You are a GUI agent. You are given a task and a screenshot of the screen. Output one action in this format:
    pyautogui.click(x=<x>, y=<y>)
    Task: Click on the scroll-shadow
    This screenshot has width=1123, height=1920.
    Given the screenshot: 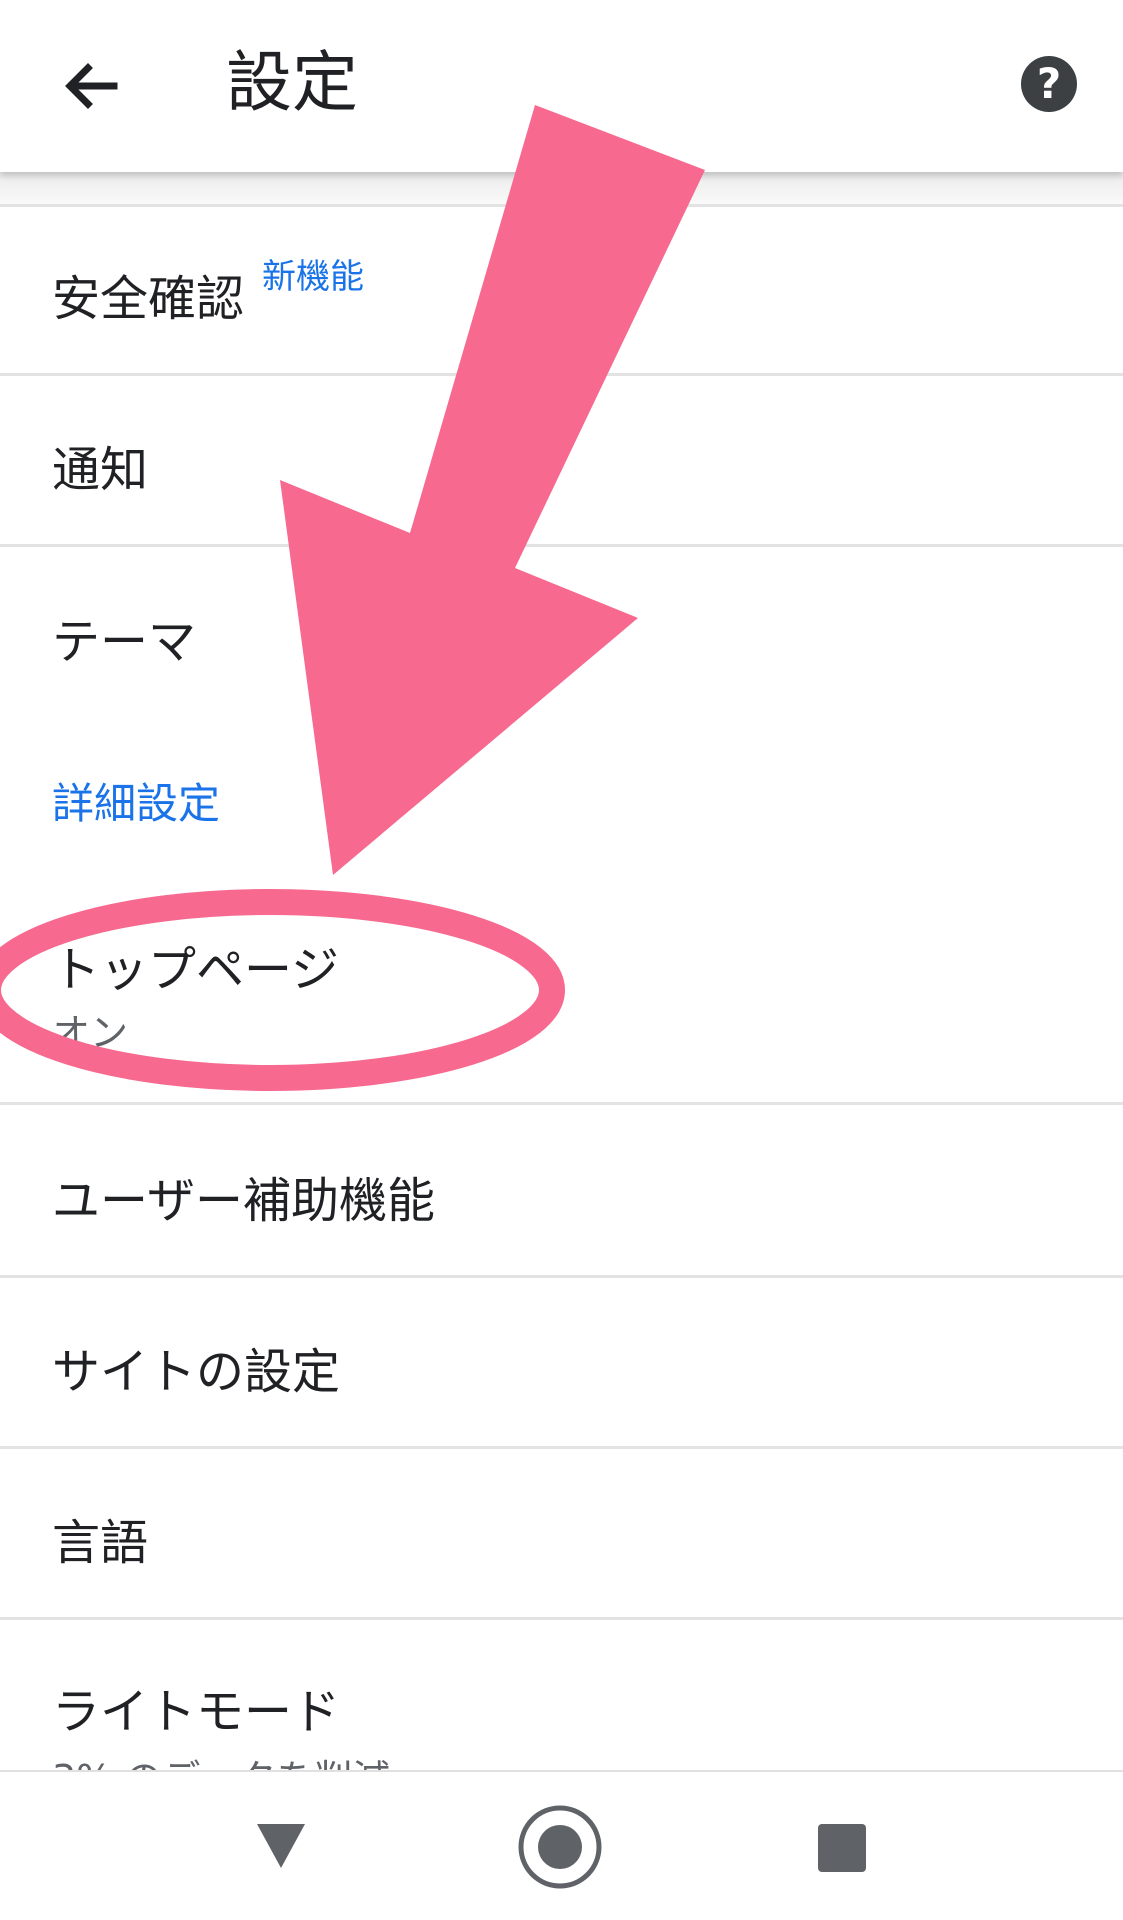 What is the action you would take?
    pyautogui.click(x=561, y=189)
    